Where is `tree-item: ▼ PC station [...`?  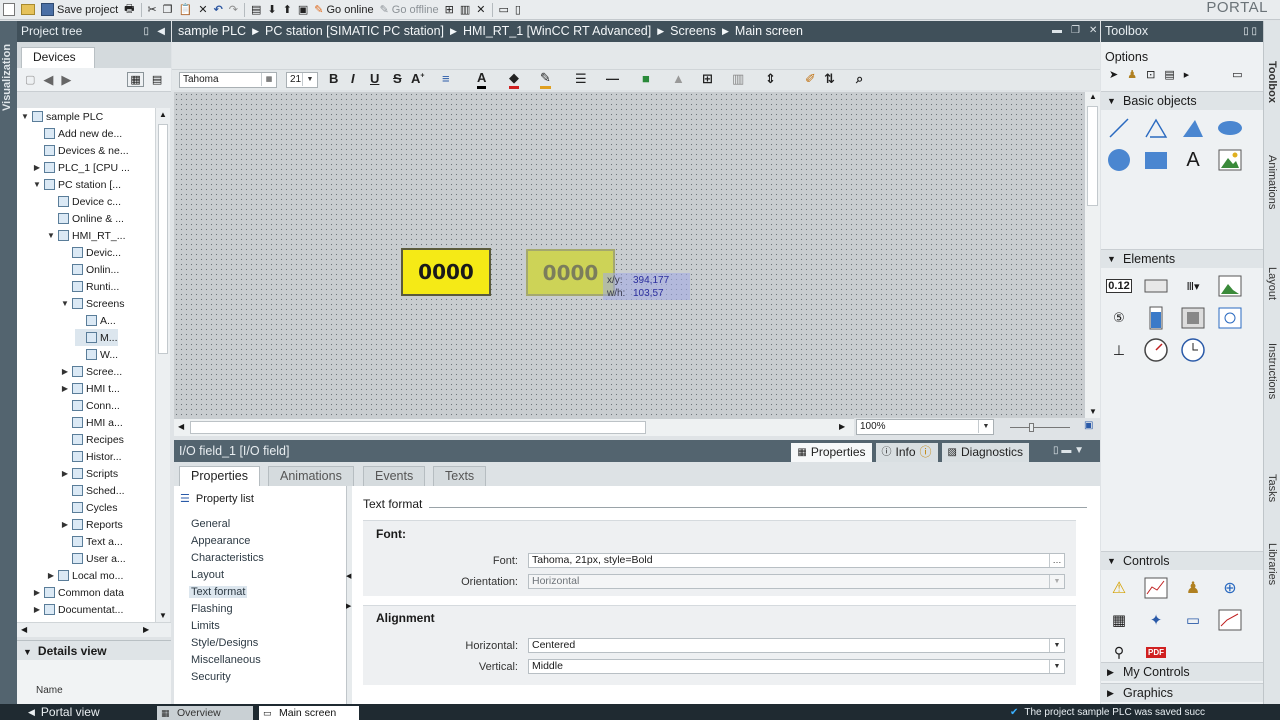
tree-item: ▼ PC station [... is located at coordinates (77, 184).